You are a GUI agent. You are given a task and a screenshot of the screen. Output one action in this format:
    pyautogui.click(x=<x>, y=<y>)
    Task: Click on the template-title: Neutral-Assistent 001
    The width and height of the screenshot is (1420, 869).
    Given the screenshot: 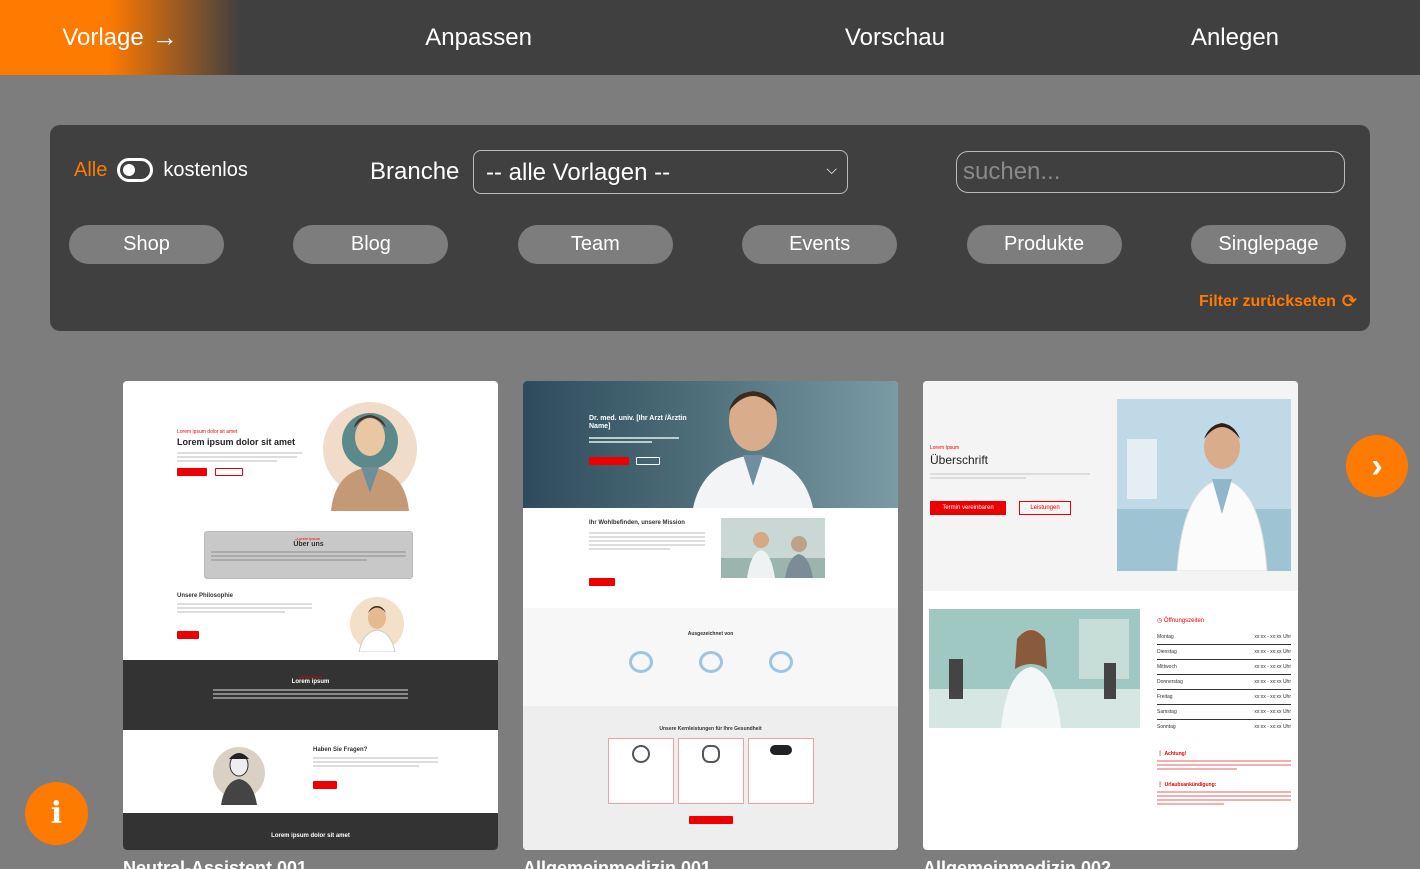 What is the action you would take?
    pyautogui.click(x=215, y=863)
    